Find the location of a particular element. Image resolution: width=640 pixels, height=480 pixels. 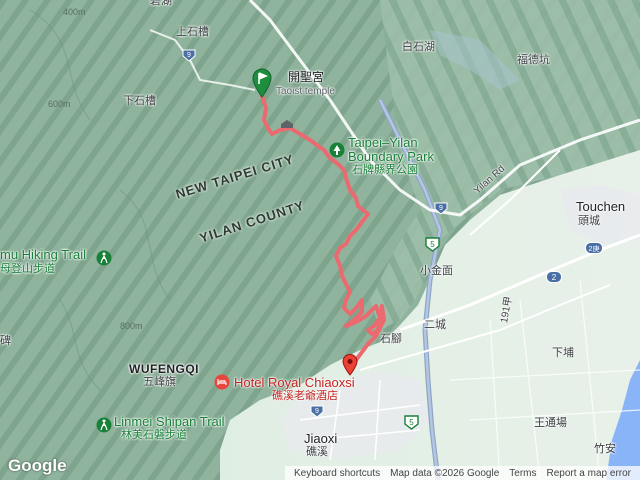

route-9-shield-bottom: 9 is located at coordinates (317, 411).